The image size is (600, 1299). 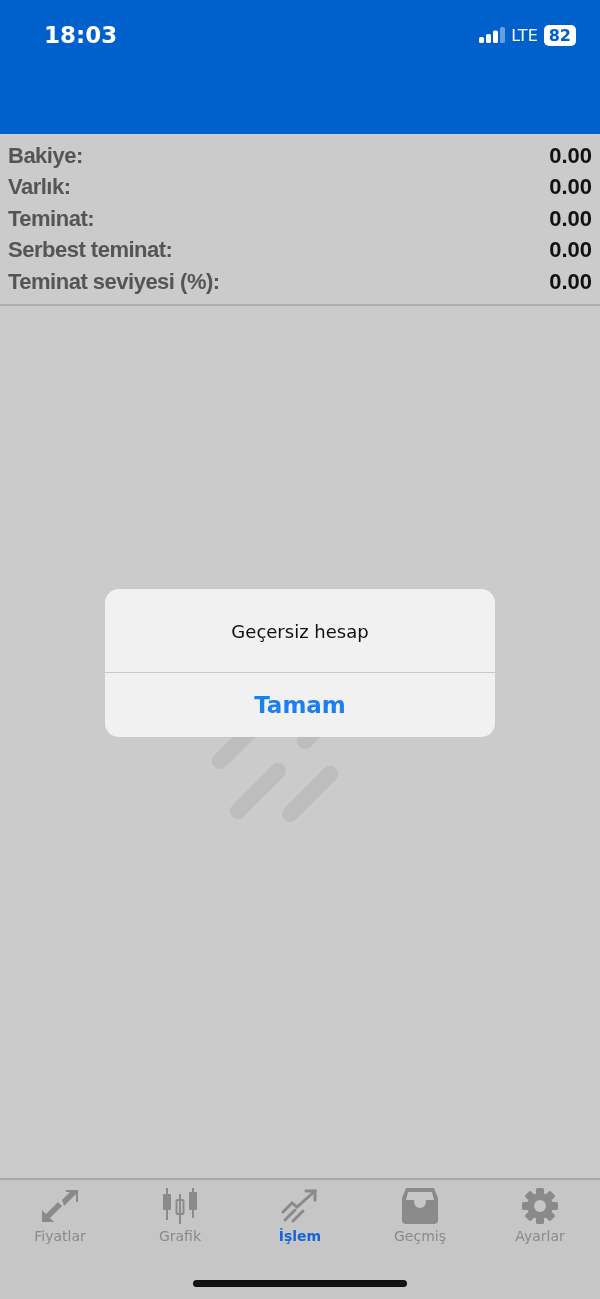 I want to click on summary-label: Varlık:, so click(x=39, y=187).